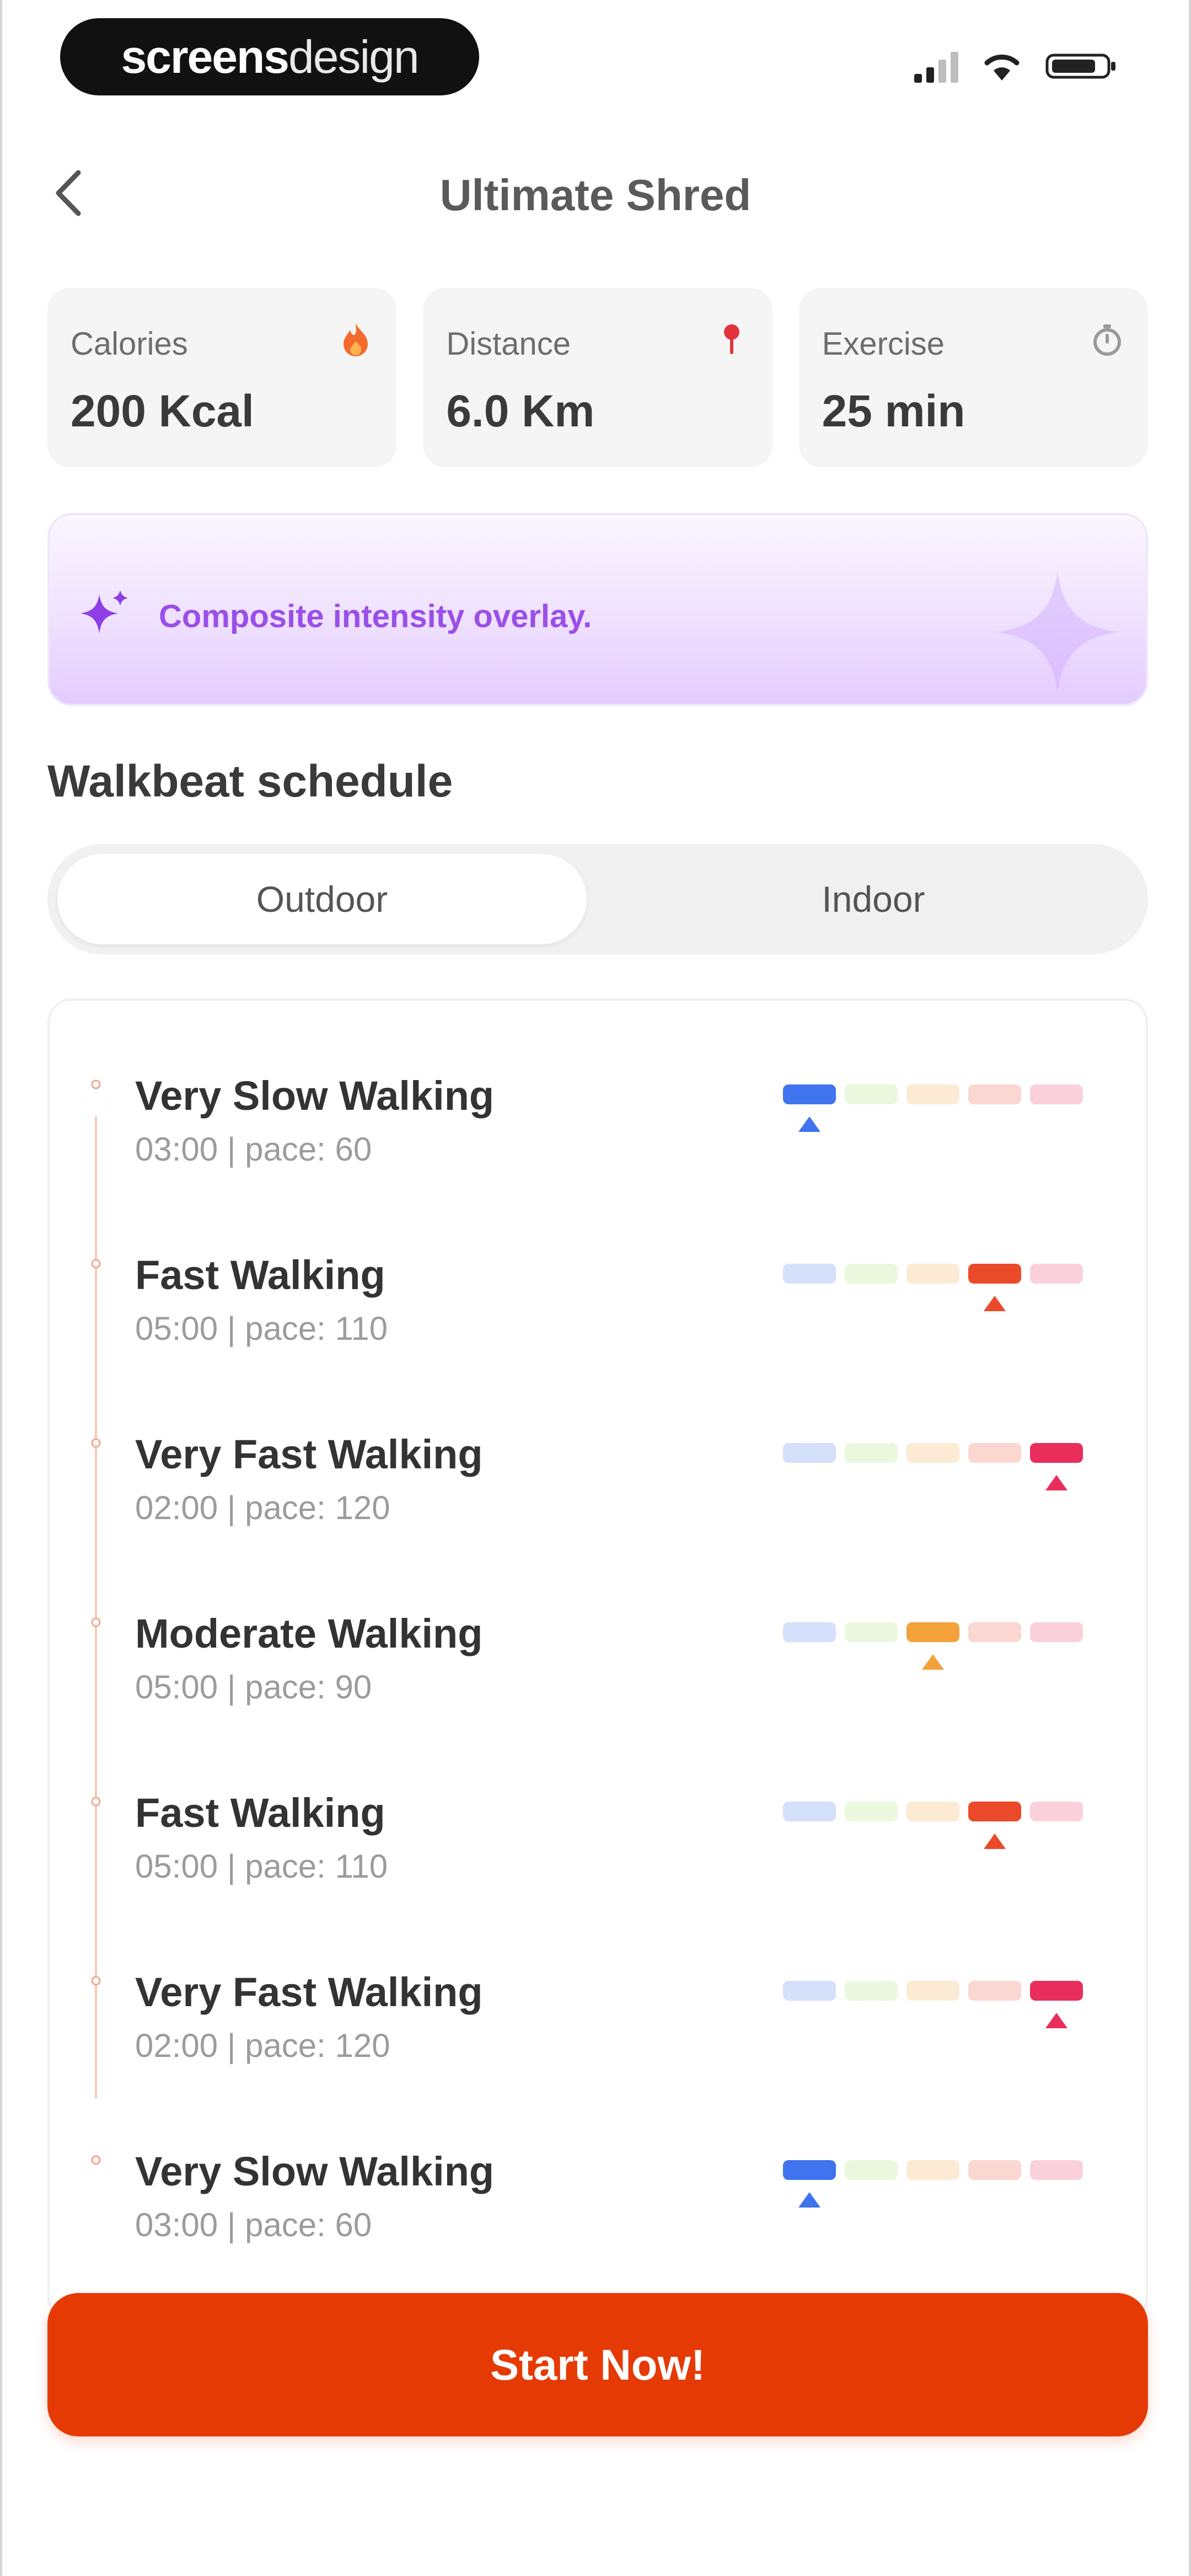 The image size is (1191, 2576). Describe the element at coordinates (597, 2364) in the screenshot. I see `start-now-button: Start Now!` at that location.